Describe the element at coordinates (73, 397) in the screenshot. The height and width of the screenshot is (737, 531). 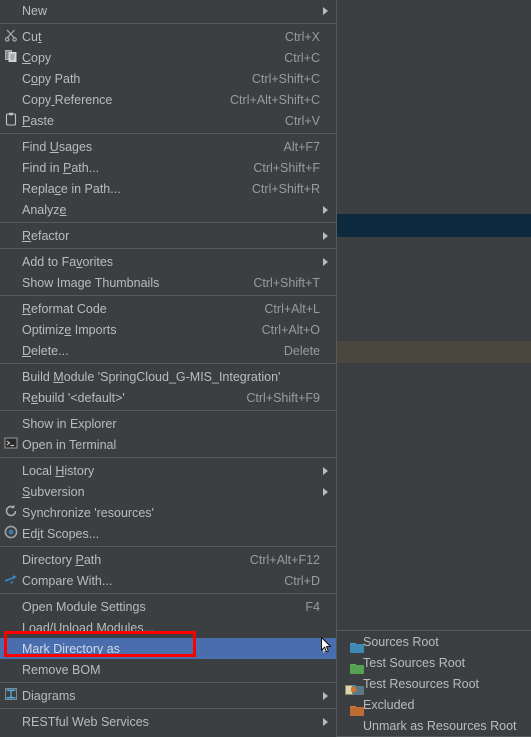
I see `menu-item-label: Rebuild '<default>'` at that location.